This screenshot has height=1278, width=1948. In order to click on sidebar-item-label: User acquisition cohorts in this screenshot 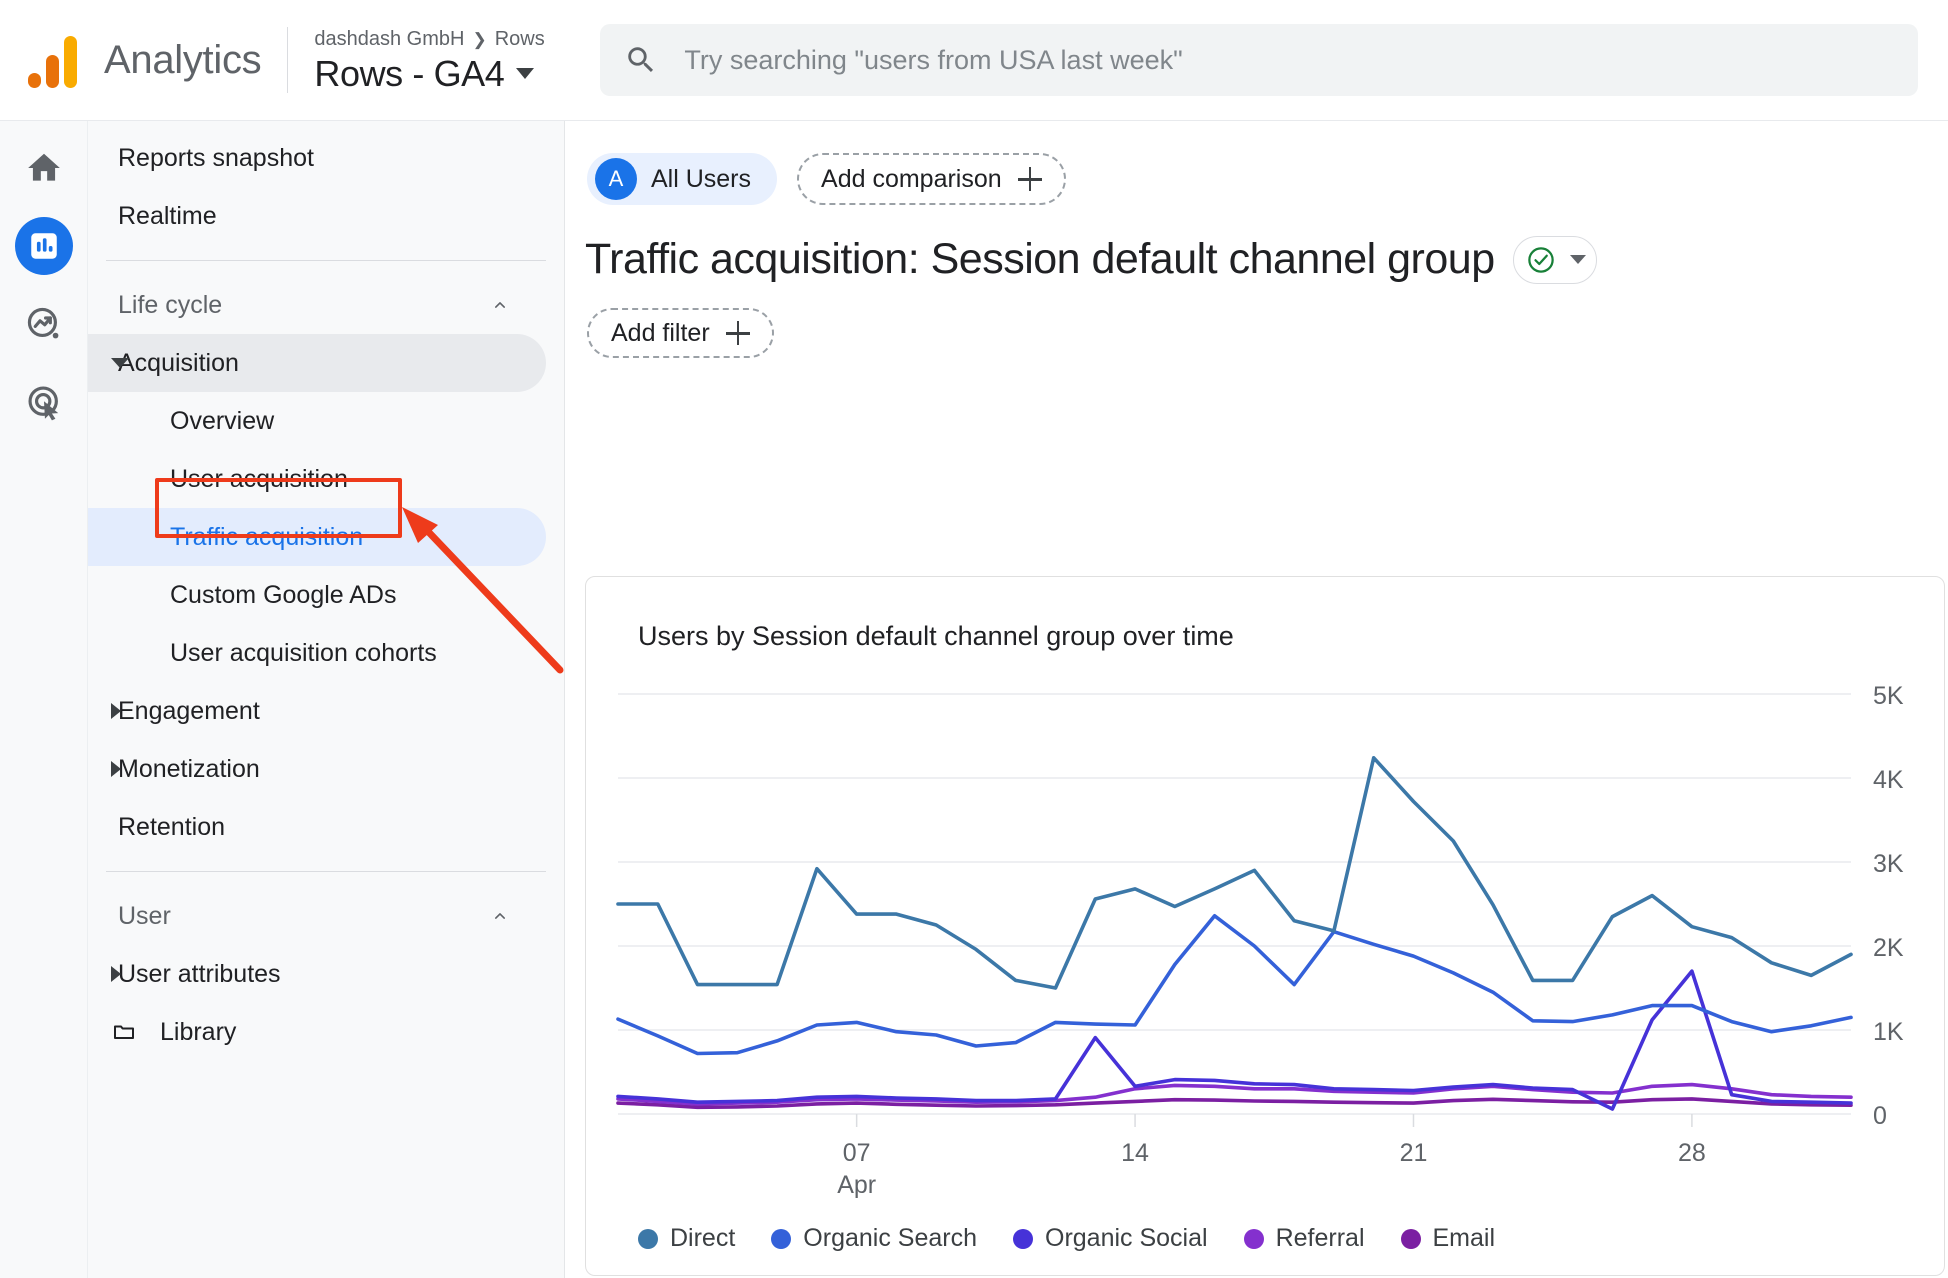, I will do `click(303, 652)`.